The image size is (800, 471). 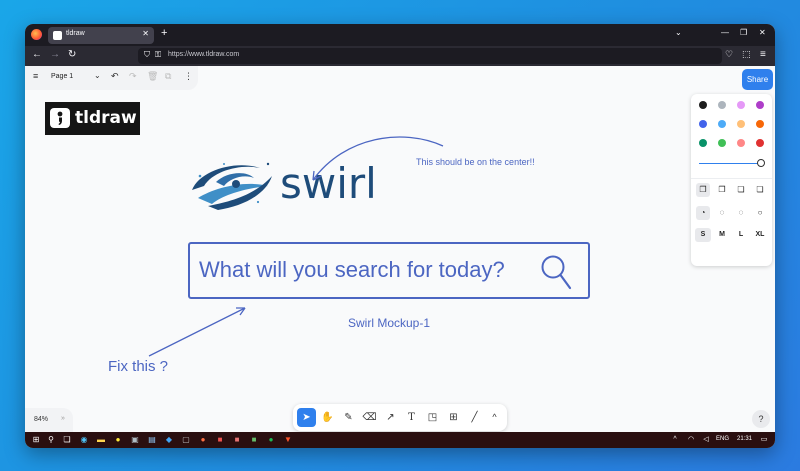 I want to click on reload-icon: ↻, so click(x=72, y=54).